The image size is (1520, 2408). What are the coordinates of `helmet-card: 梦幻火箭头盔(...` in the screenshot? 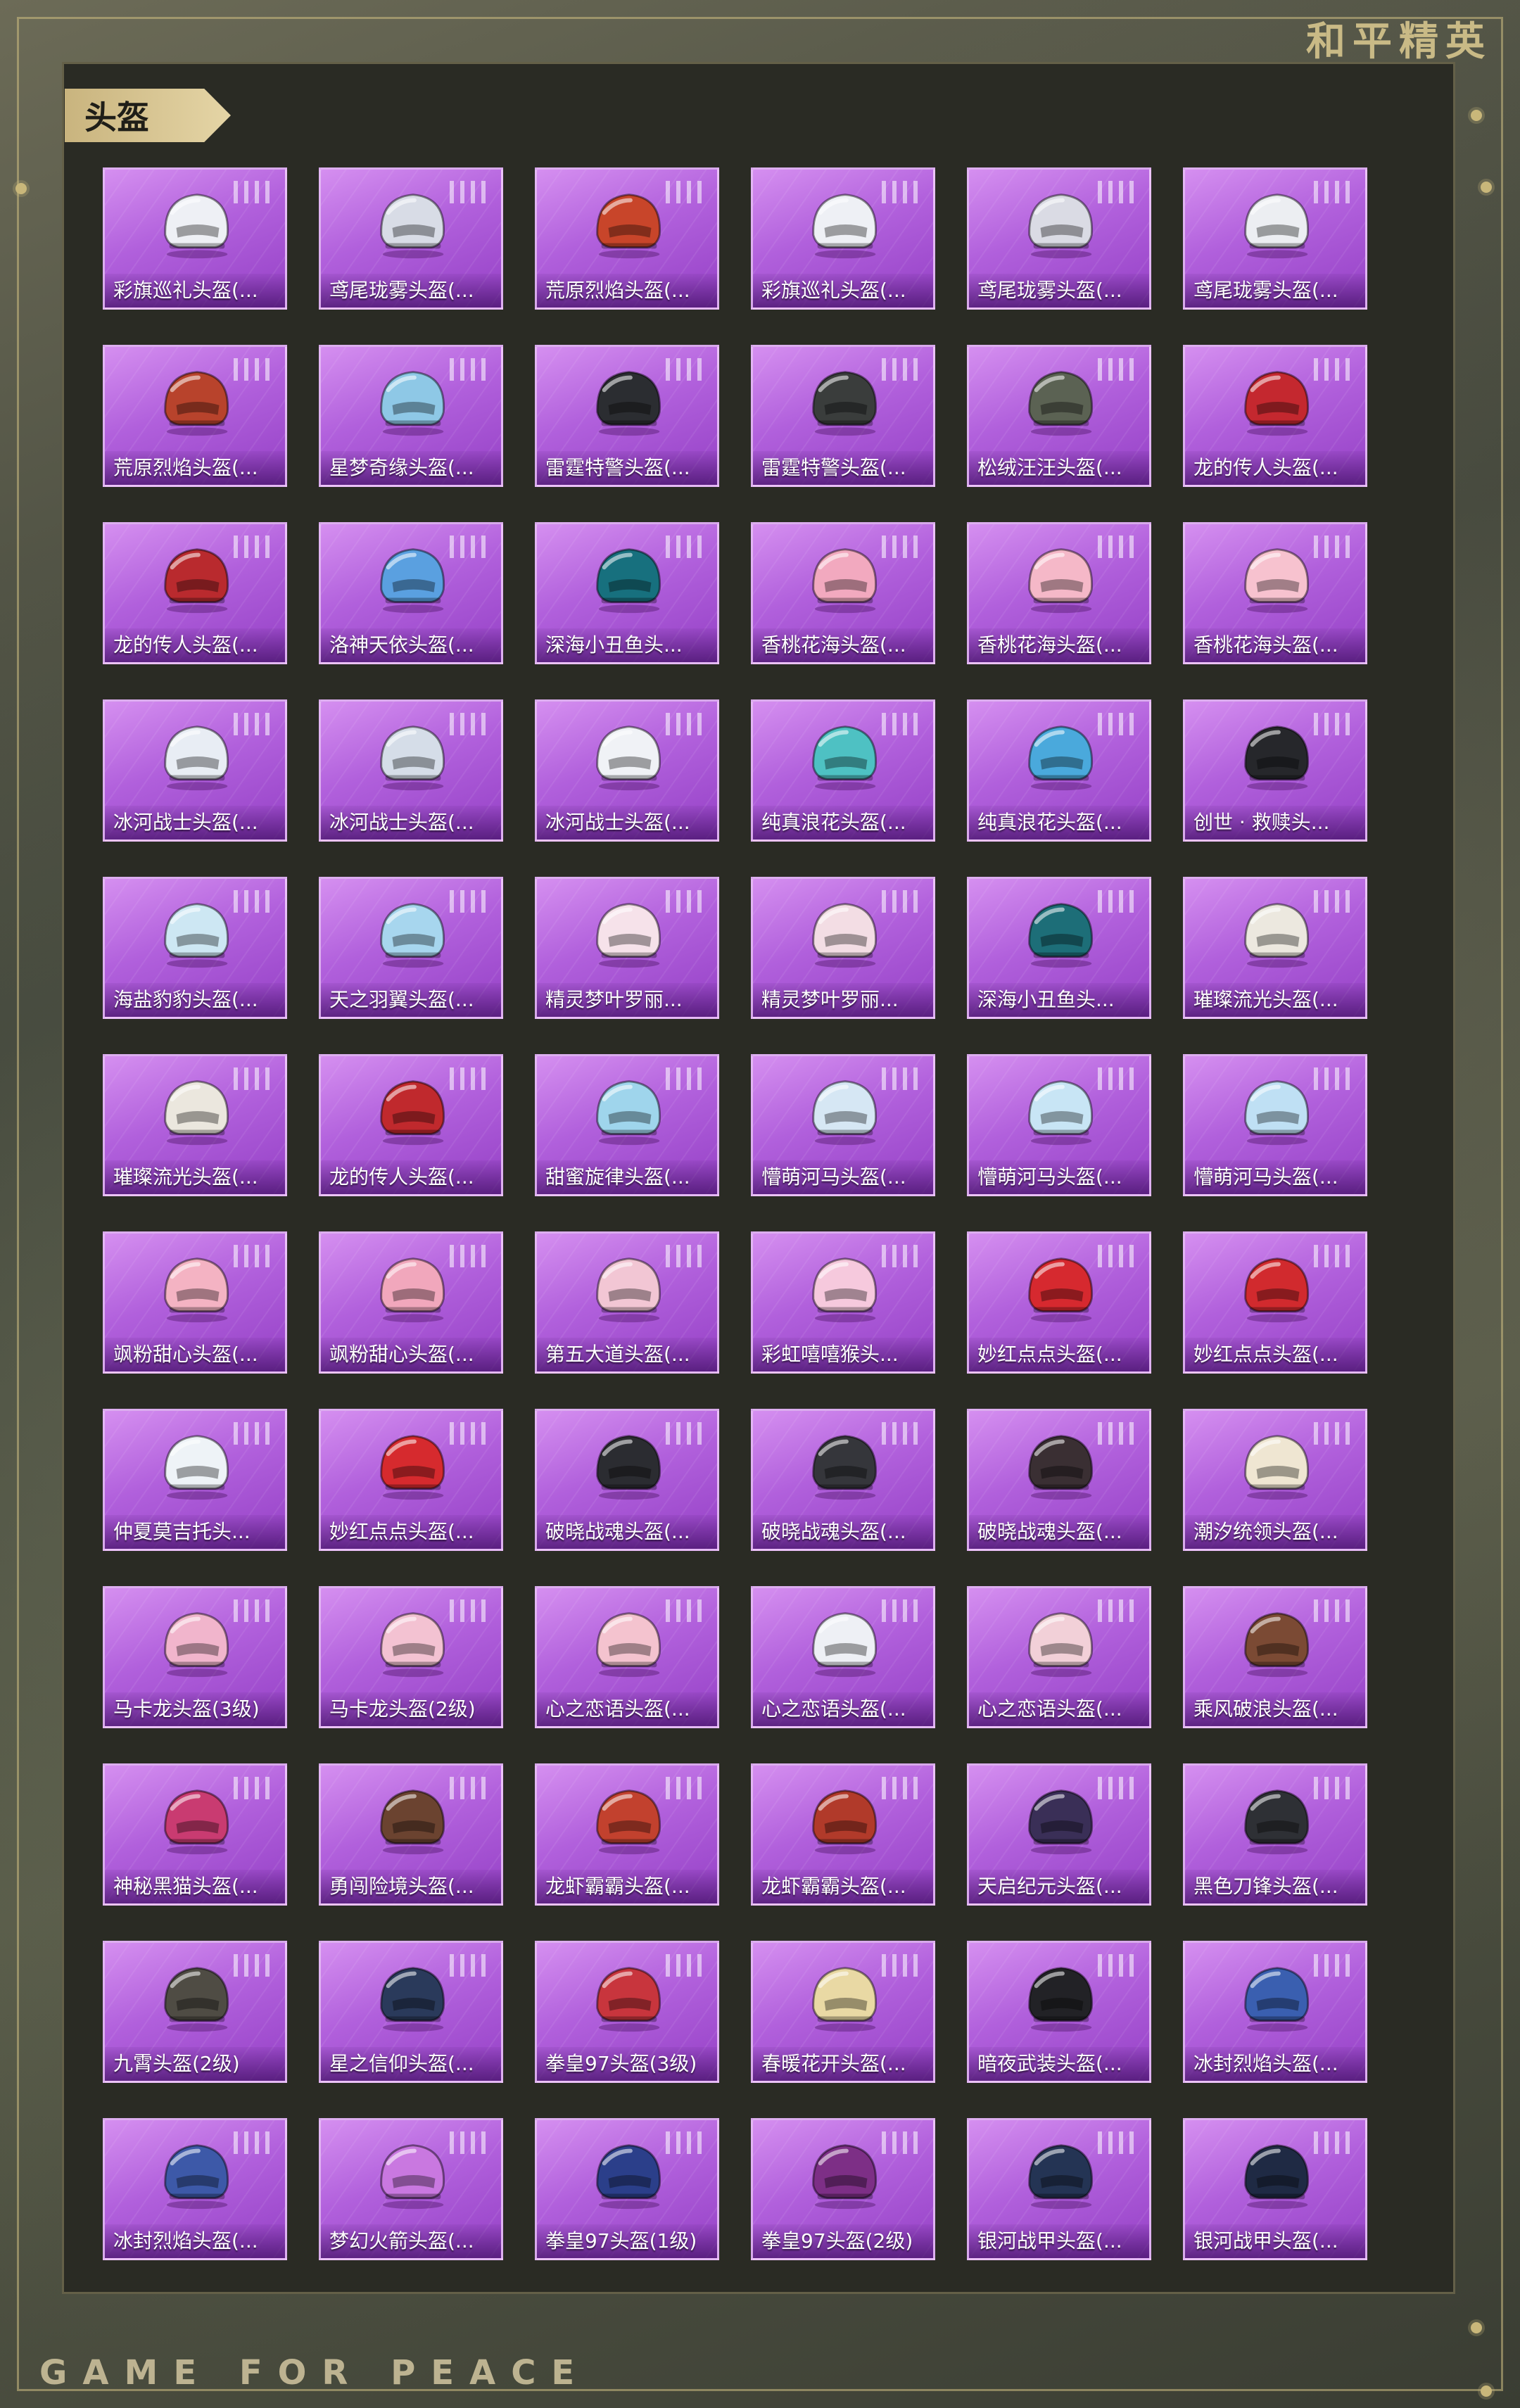 It's located at (411, 2189).